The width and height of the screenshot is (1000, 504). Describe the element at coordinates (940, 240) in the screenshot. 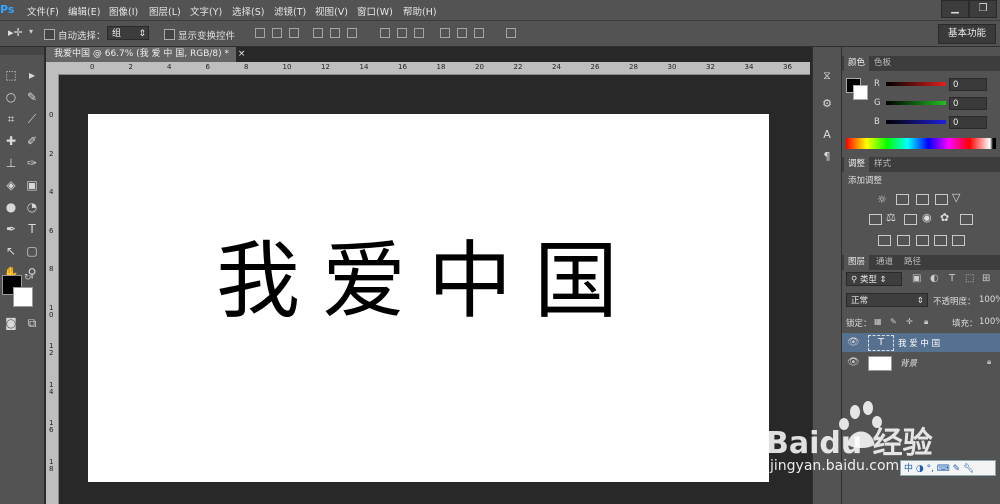

I see `selective-color-icon` at that location.